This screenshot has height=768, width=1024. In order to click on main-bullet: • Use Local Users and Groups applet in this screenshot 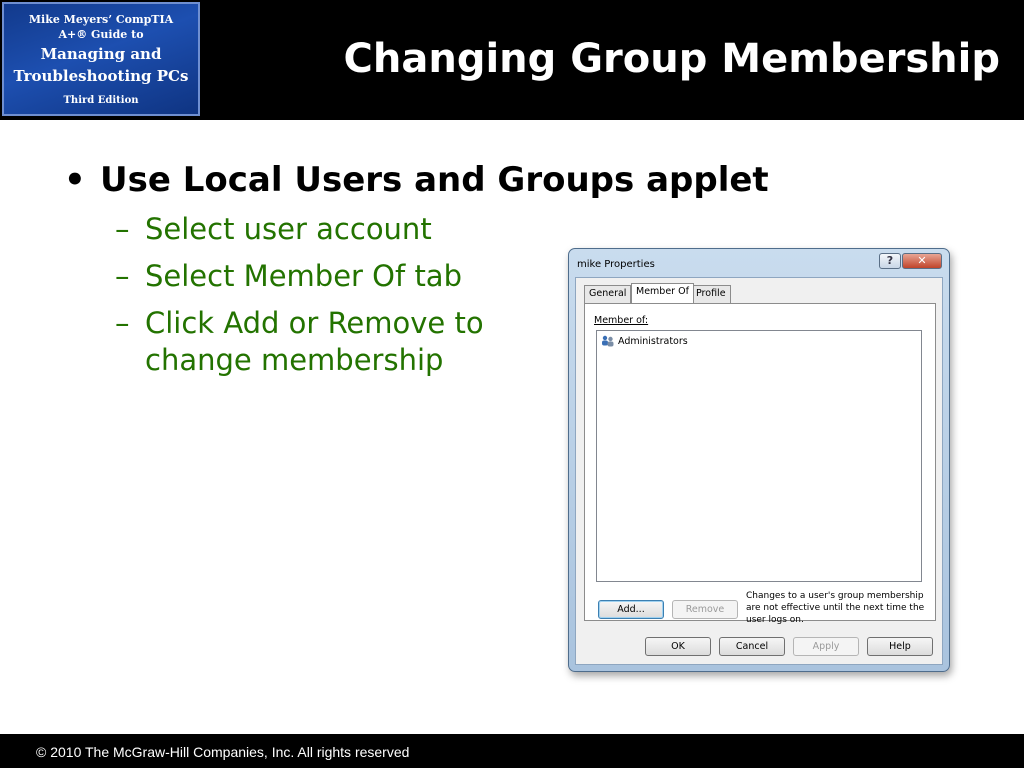, I will do `click(416, 180)`.